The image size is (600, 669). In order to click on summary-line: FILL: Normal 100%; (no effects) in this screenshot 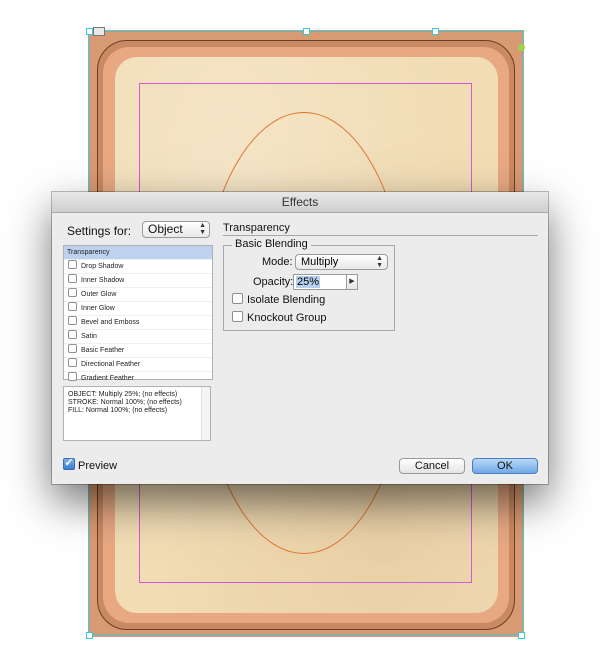, I will do `click(118, 410)`.